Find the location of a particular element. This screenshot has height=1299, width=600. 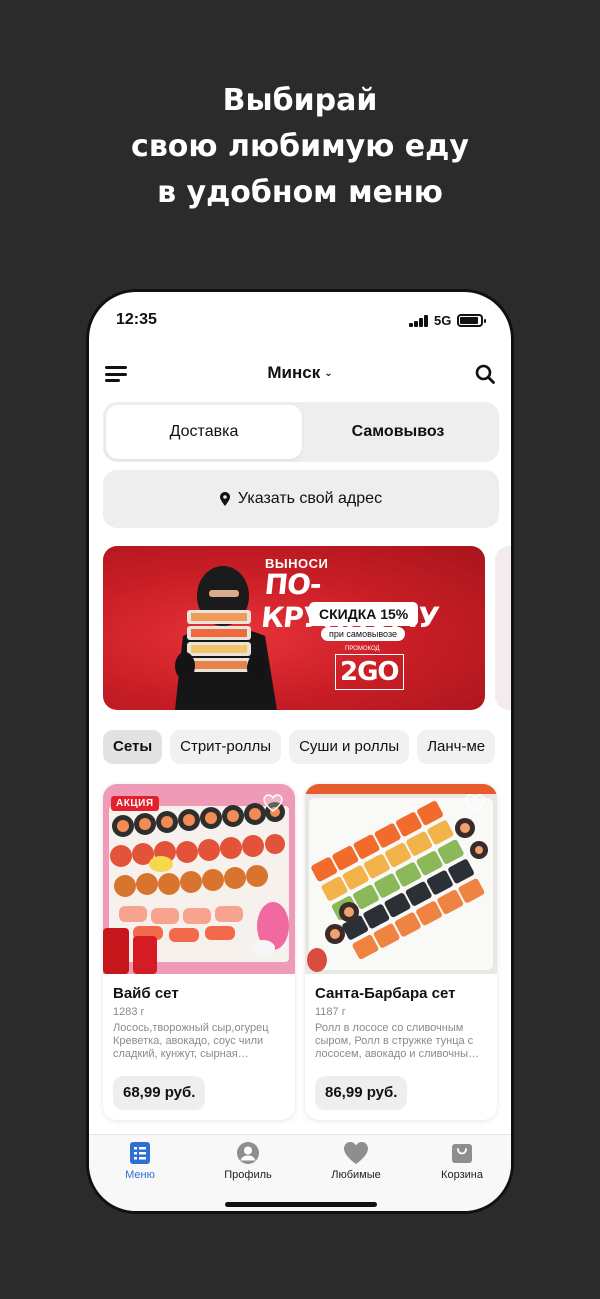

address-label: Указать свой адрес is located at coordinates (310, 498).